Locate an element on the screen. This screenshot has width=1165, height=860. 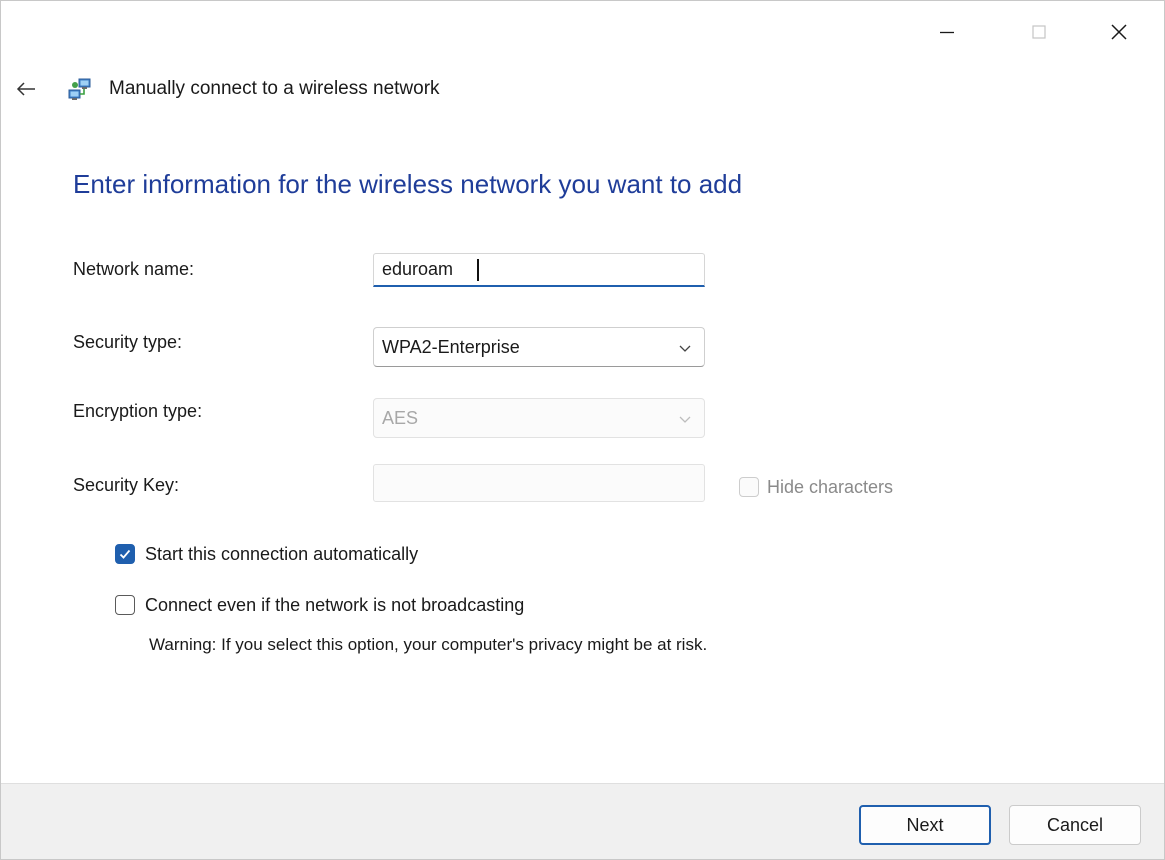
back-arrow-icon is located at coordinates (25, 89).